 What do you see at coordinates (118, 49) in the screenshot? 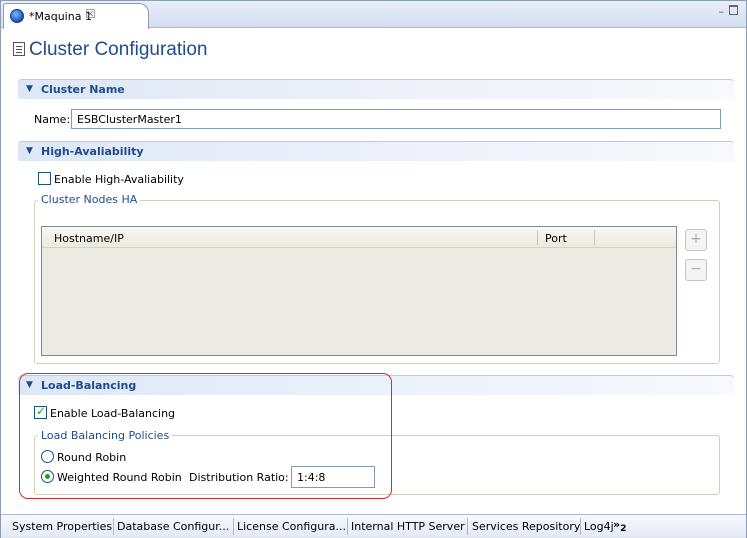
I see `page-title-text: Cluster Configuration` at bounding box center [118, 49].